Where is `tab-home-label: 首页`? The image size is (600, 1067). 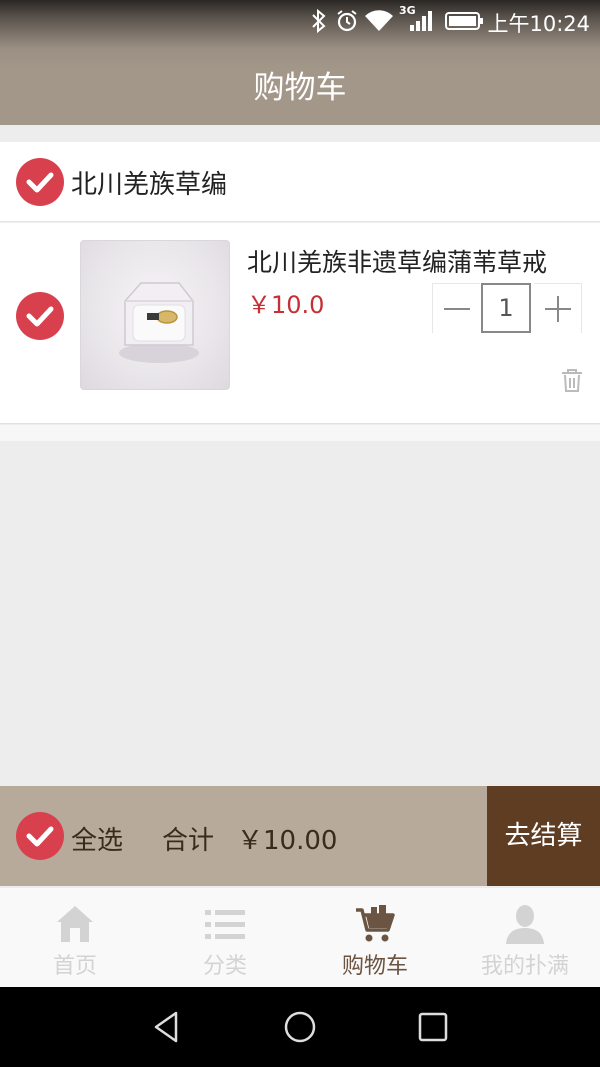 tab-home-label: 首页 is located at coordinates (74, 966).